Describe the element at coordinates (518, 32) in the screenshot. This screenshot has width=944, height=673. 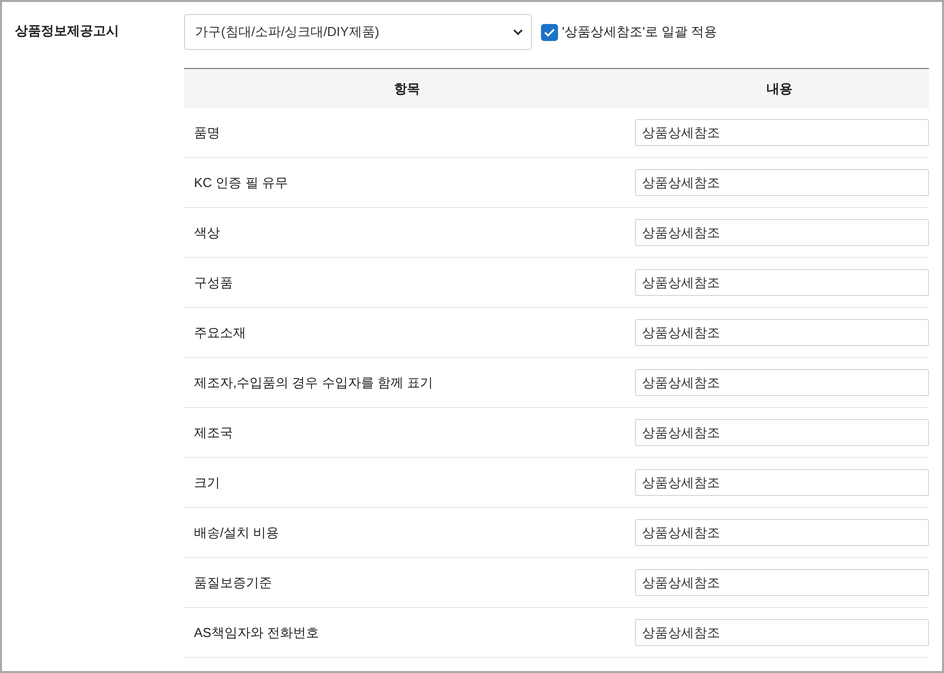
I see `chevron-down-icon` at that location.